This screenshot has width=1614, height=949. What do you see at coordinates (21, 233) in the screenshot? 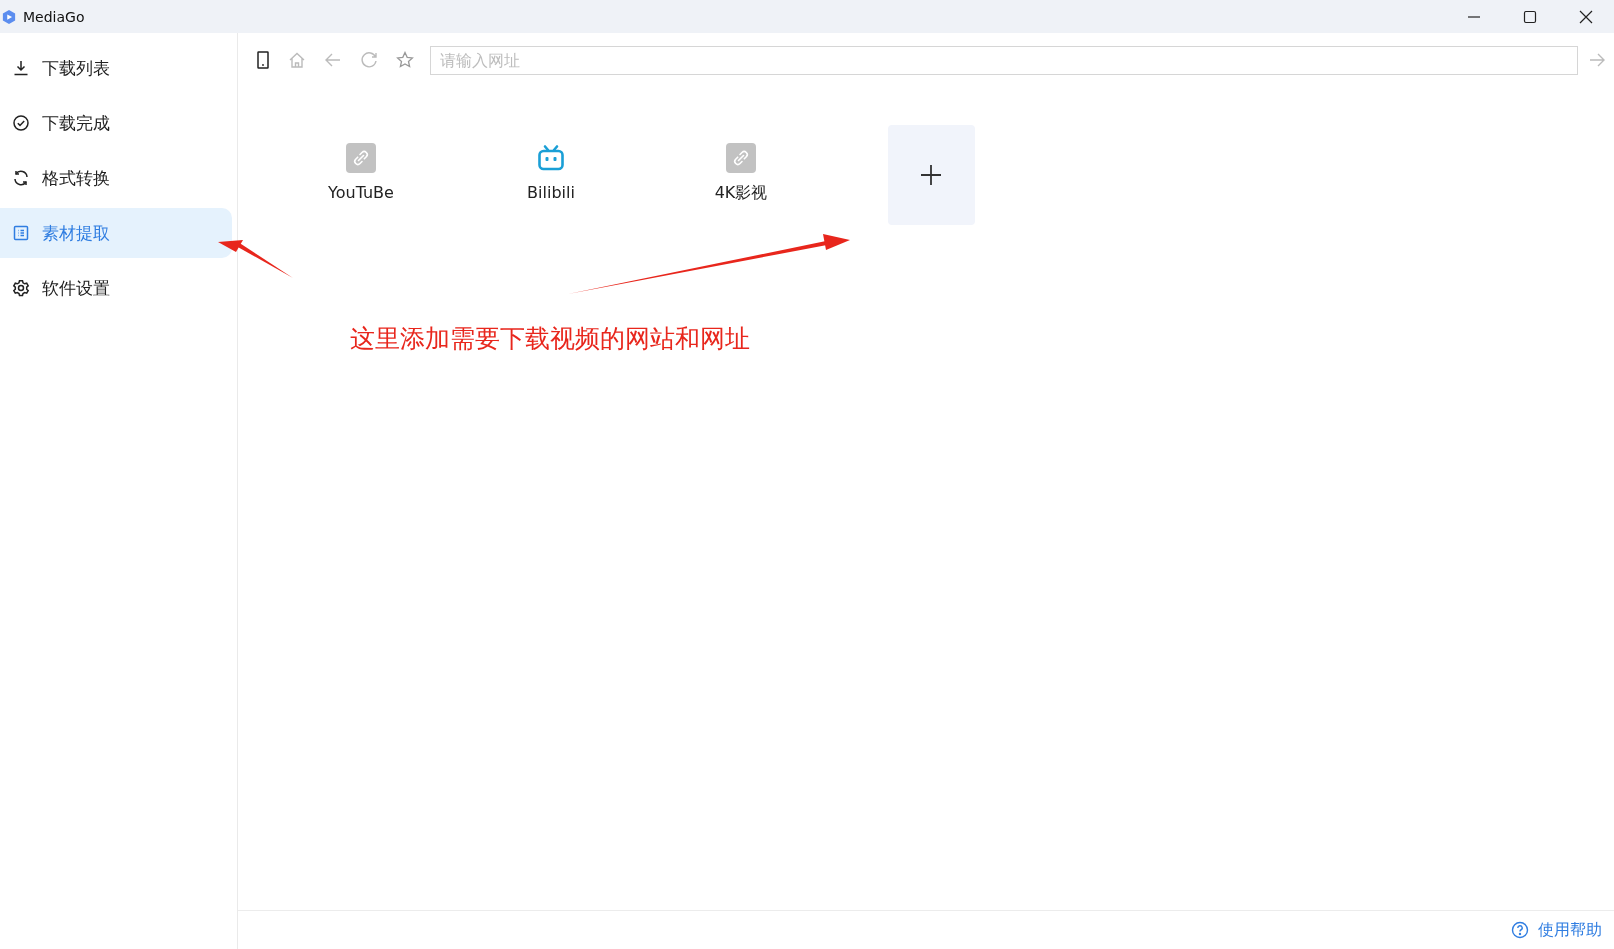
I see `list-icon` at bounding box center [21, 233].